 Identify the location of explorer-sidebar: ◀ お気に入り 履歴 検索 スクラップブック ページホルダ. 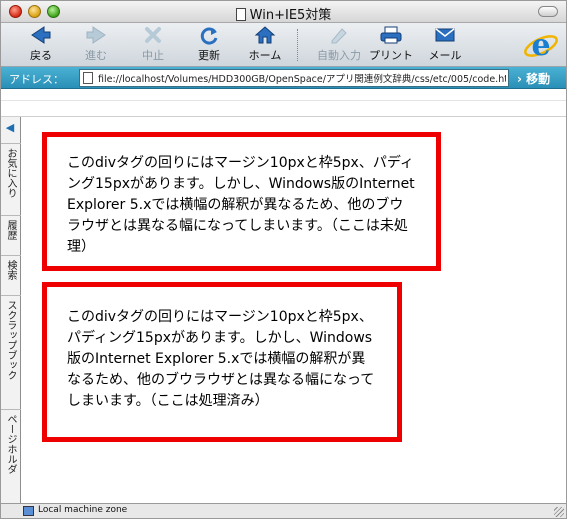
(11, 310).